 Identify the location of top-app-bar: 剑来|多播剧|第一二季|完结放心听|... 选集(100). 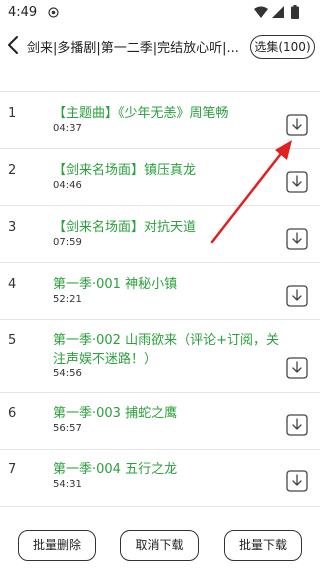
(160, 46).